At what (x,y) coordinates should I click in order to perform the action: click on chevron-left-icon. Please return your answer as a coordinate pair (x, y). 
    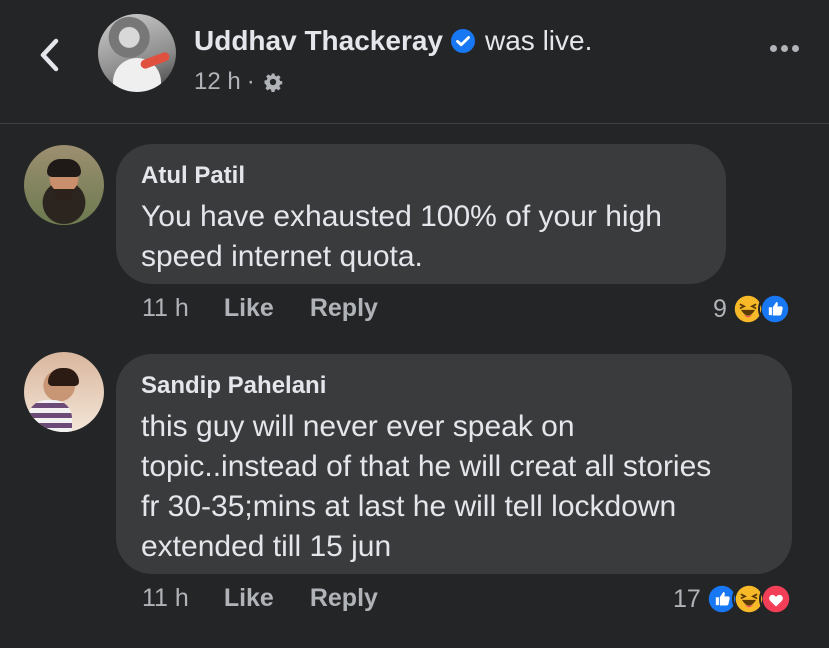
    Looking at the image, I should click on (49, 55).